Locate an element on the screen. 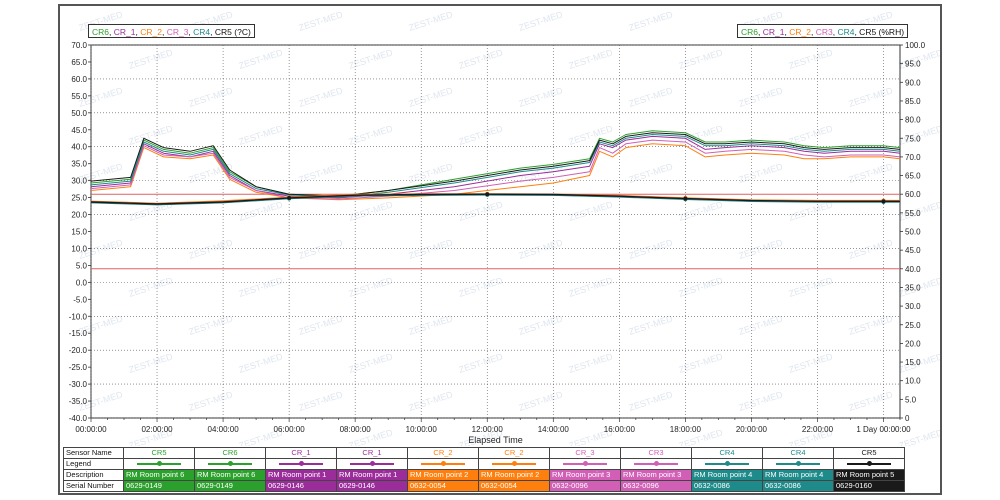 This screenshot has width=1000, height=500. y-right-tick-label: 45.0 is located at coordinates (913, 250).